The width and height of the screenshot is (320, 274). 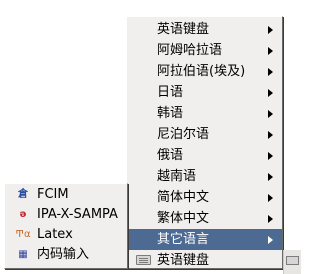 What do you see at coordinates (204, 113) in the screenshot?
I see `menu-item-korean: 韩语` at bounding box center [204, 113].